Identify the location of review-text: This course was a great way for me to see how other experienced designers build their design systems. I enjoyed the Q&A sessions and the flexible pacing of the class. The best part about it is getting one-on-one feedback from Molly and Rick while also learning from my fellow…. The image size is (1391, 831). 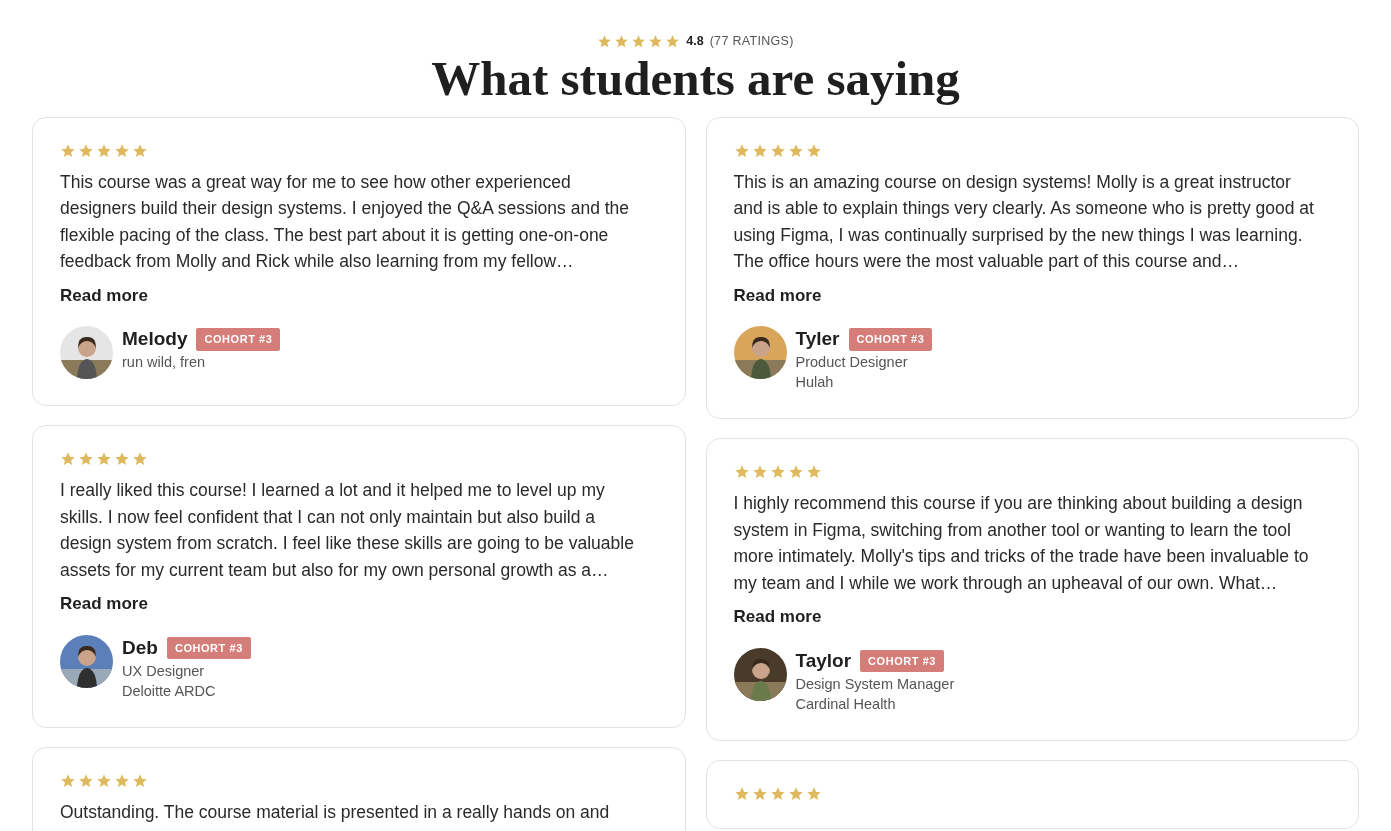
(345, 222).